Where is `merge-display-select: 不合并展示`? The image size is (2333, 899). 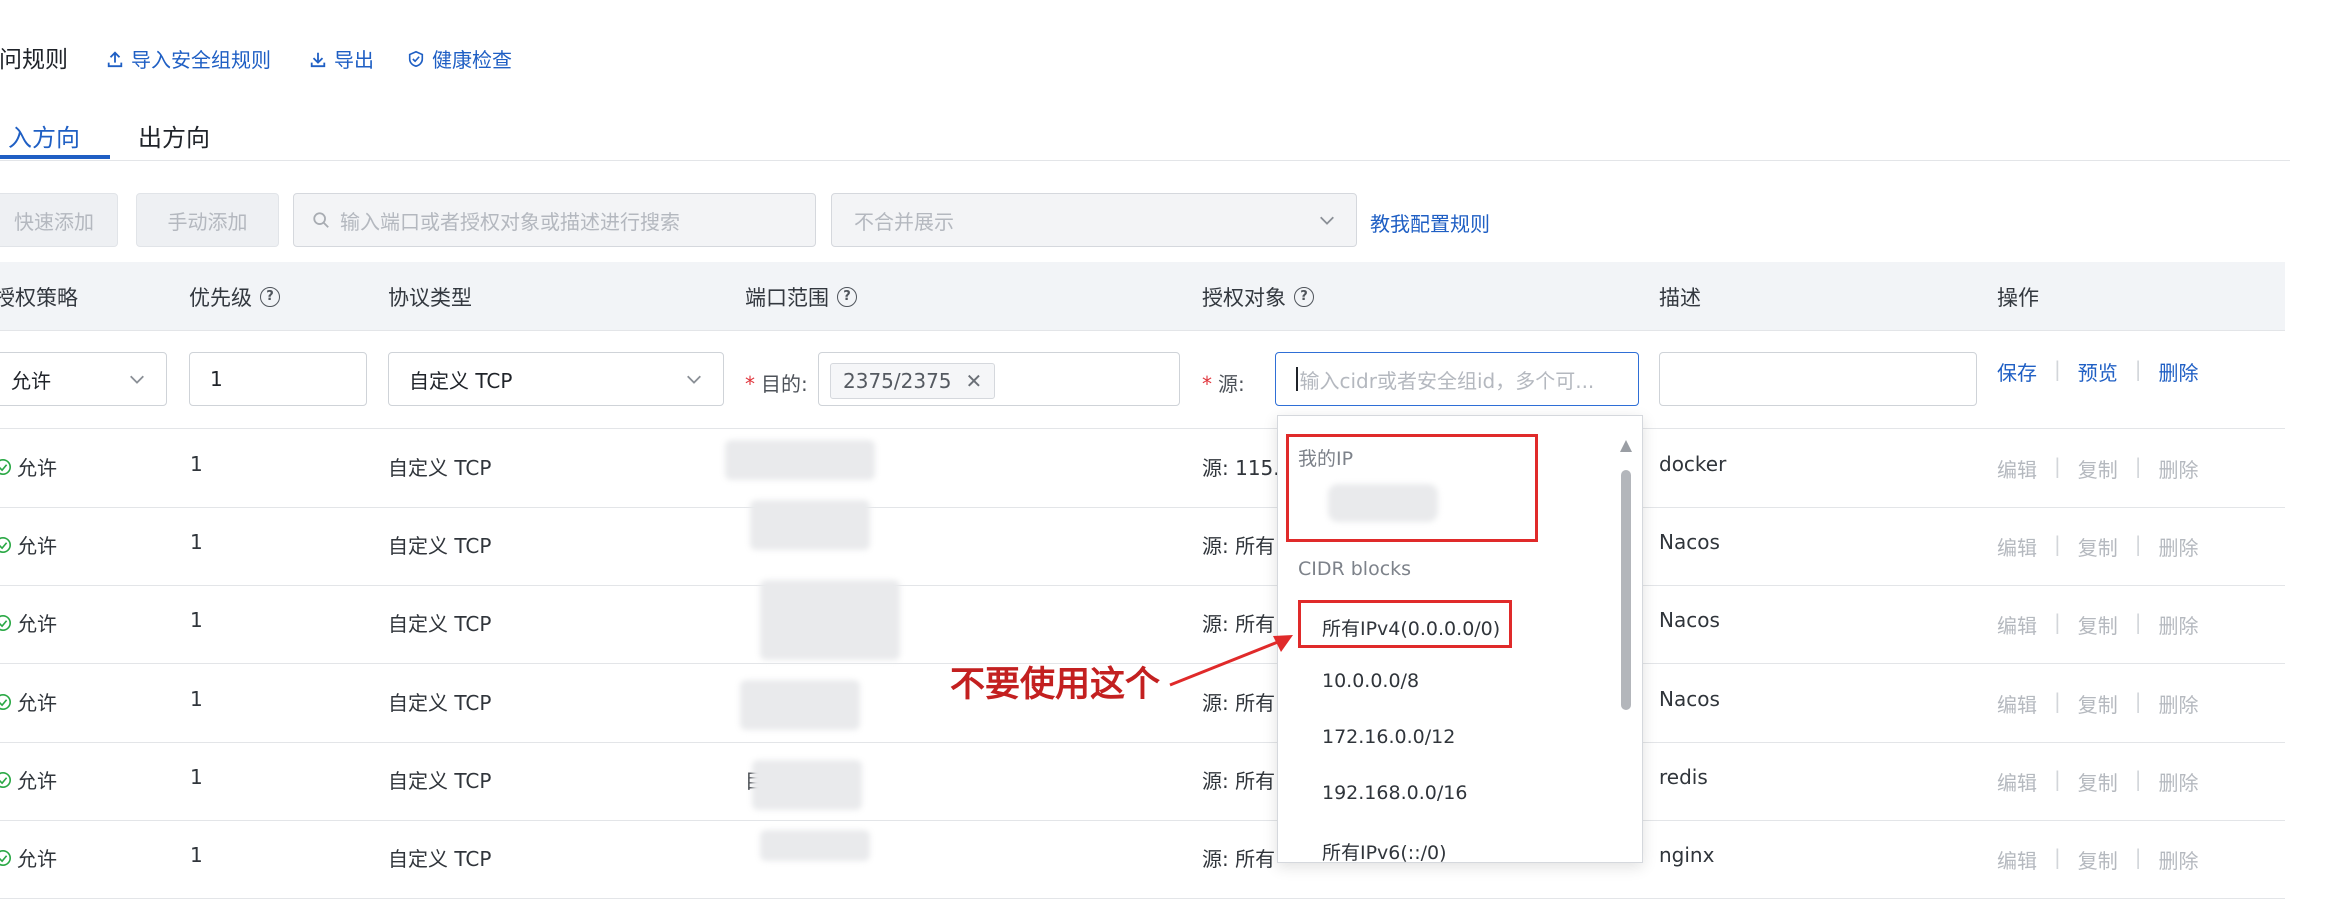 merge-display-select: 不合并展示 is located at coordinates (1094, 220).